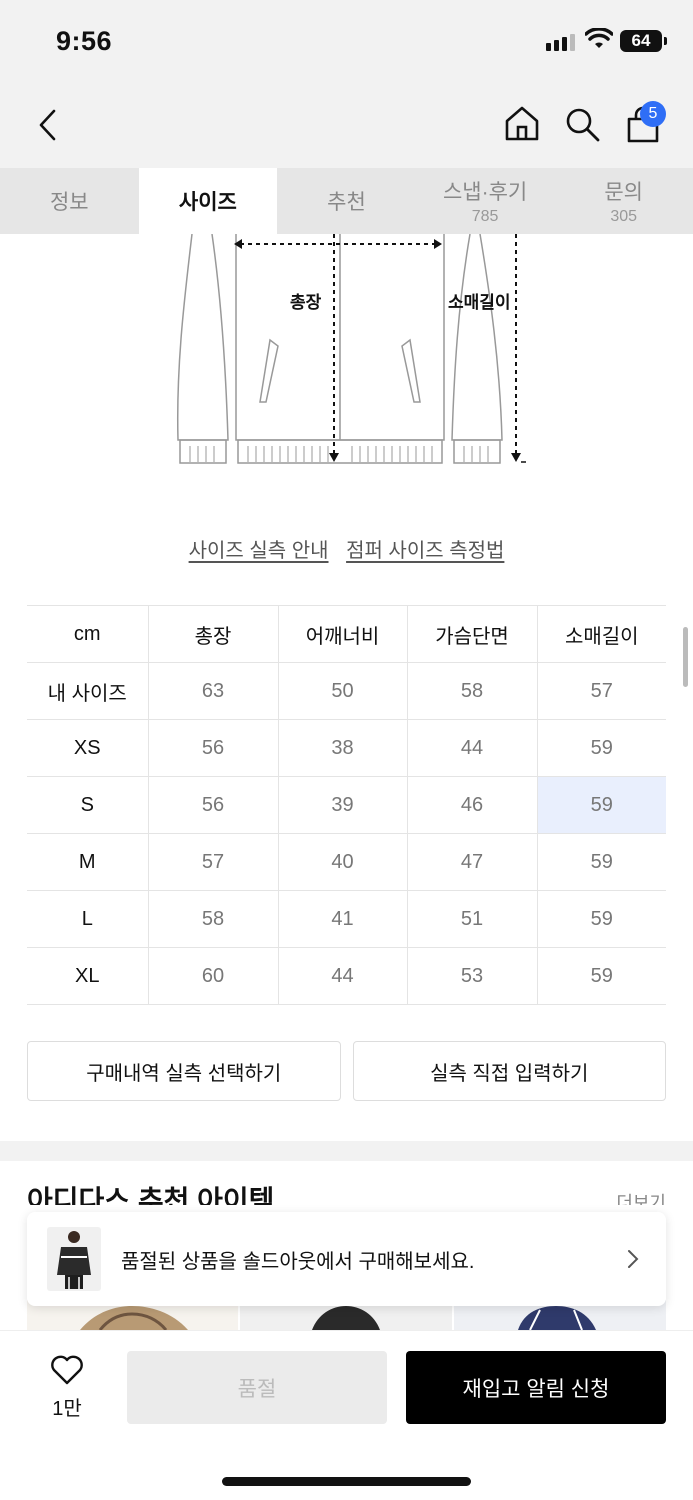 The width and height of the screenshot is (693, 1500). I want to click on row-label: 내 사이즈, so click(88, 691).